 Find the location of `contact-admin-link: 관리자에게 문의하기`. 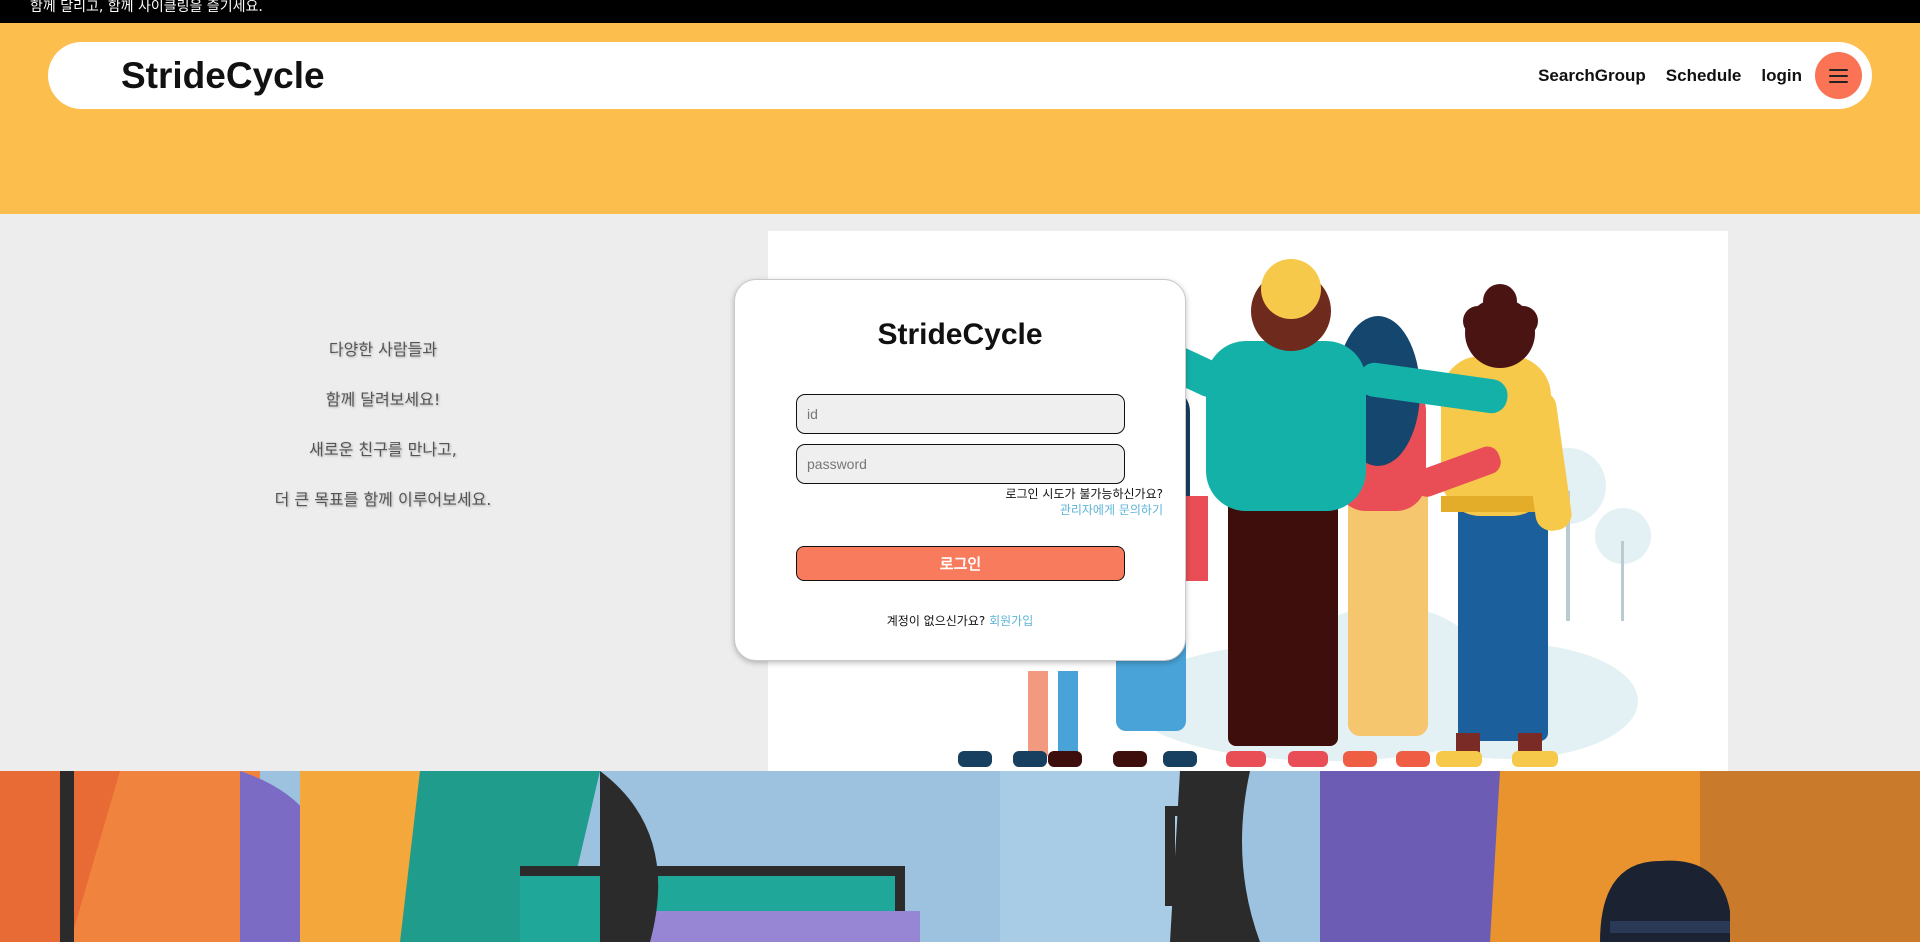

contact-admin-link: 관리자에게 문의하기 is located at coordinates (1084, 510).